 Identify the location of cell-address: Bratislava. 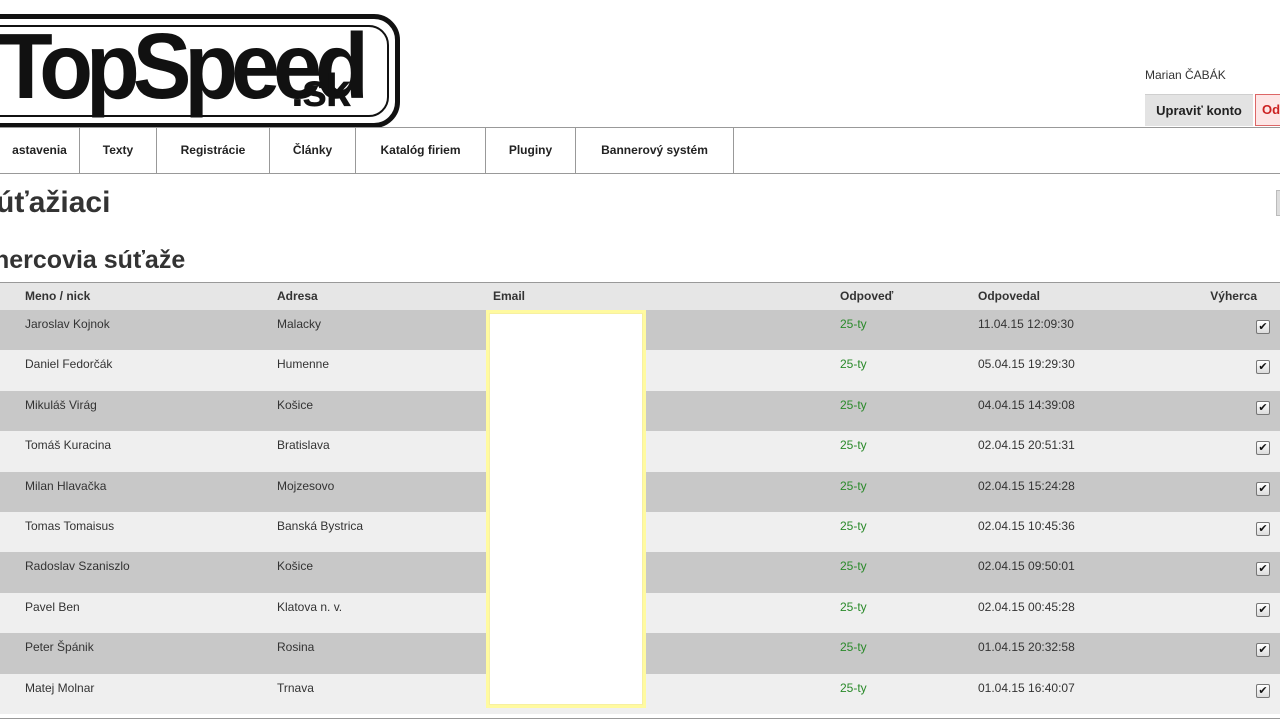
(303, 445).